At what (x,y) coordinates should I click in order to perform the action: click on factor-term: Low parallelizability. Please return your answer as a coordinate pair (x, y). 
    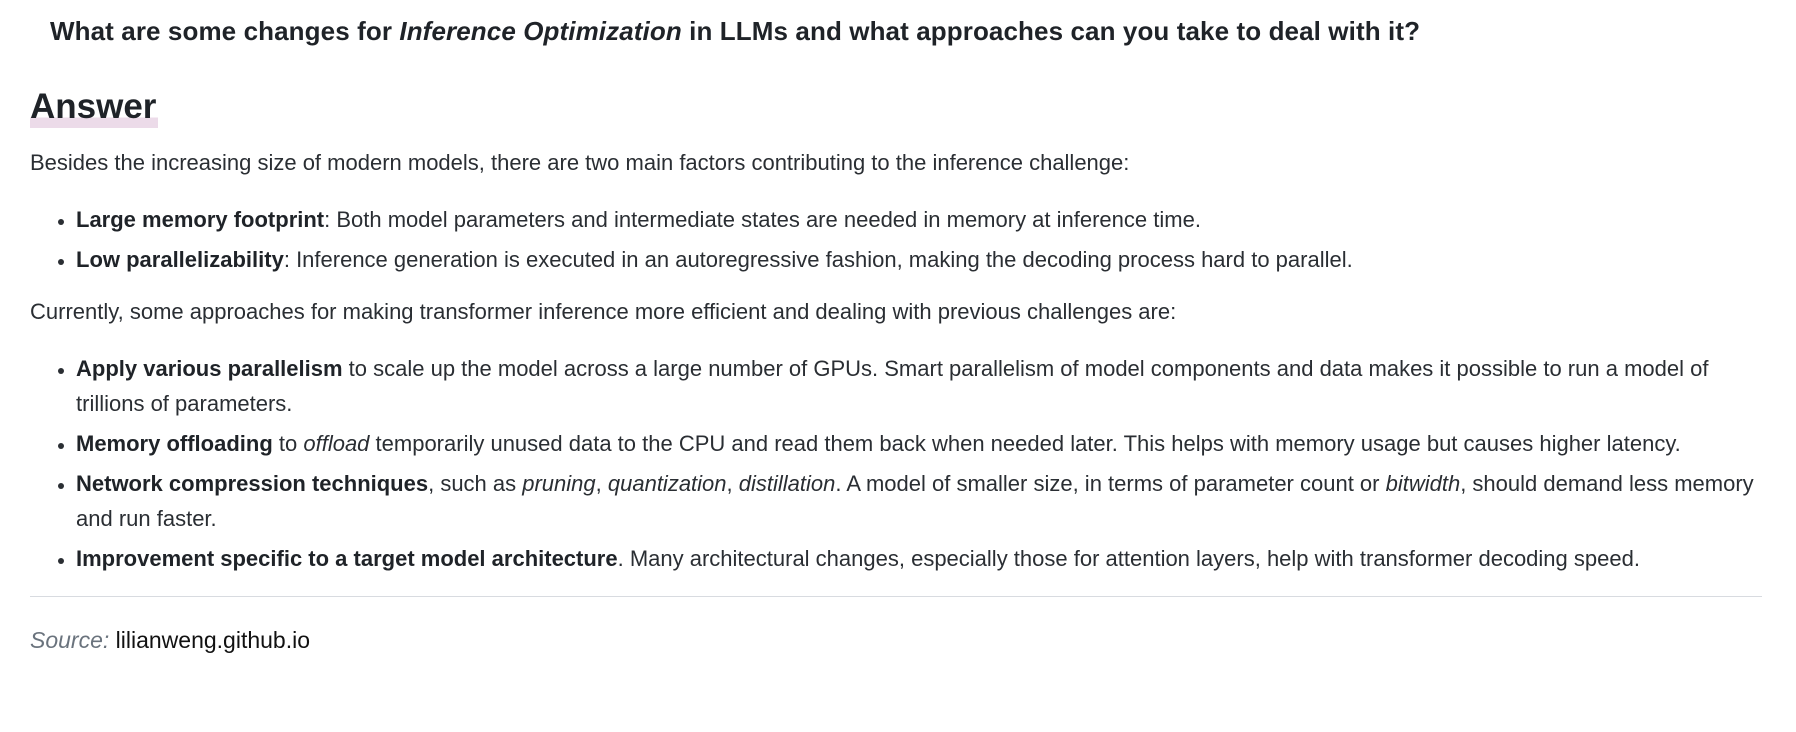
    Looking at the image, I should click on (180, 259).